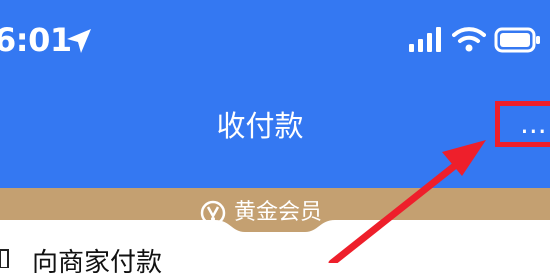 This screenshot has width=550, height=278. Describe the element at coordinates (517, 40) in the screenshot. I see `battery-icon` at that location.